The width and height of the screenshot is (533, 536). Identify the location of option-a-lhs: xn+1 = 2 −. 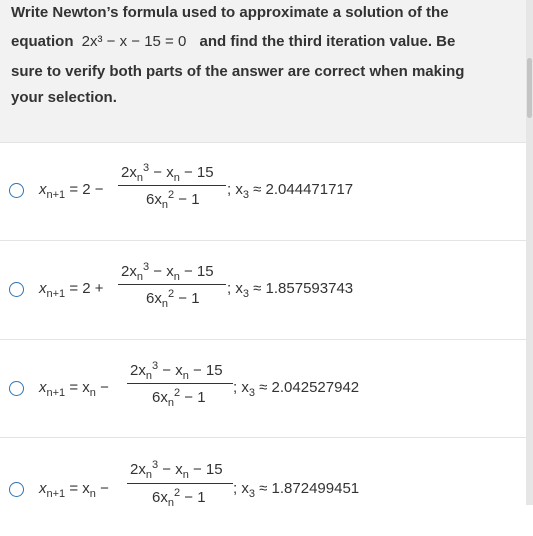
(71, 191).